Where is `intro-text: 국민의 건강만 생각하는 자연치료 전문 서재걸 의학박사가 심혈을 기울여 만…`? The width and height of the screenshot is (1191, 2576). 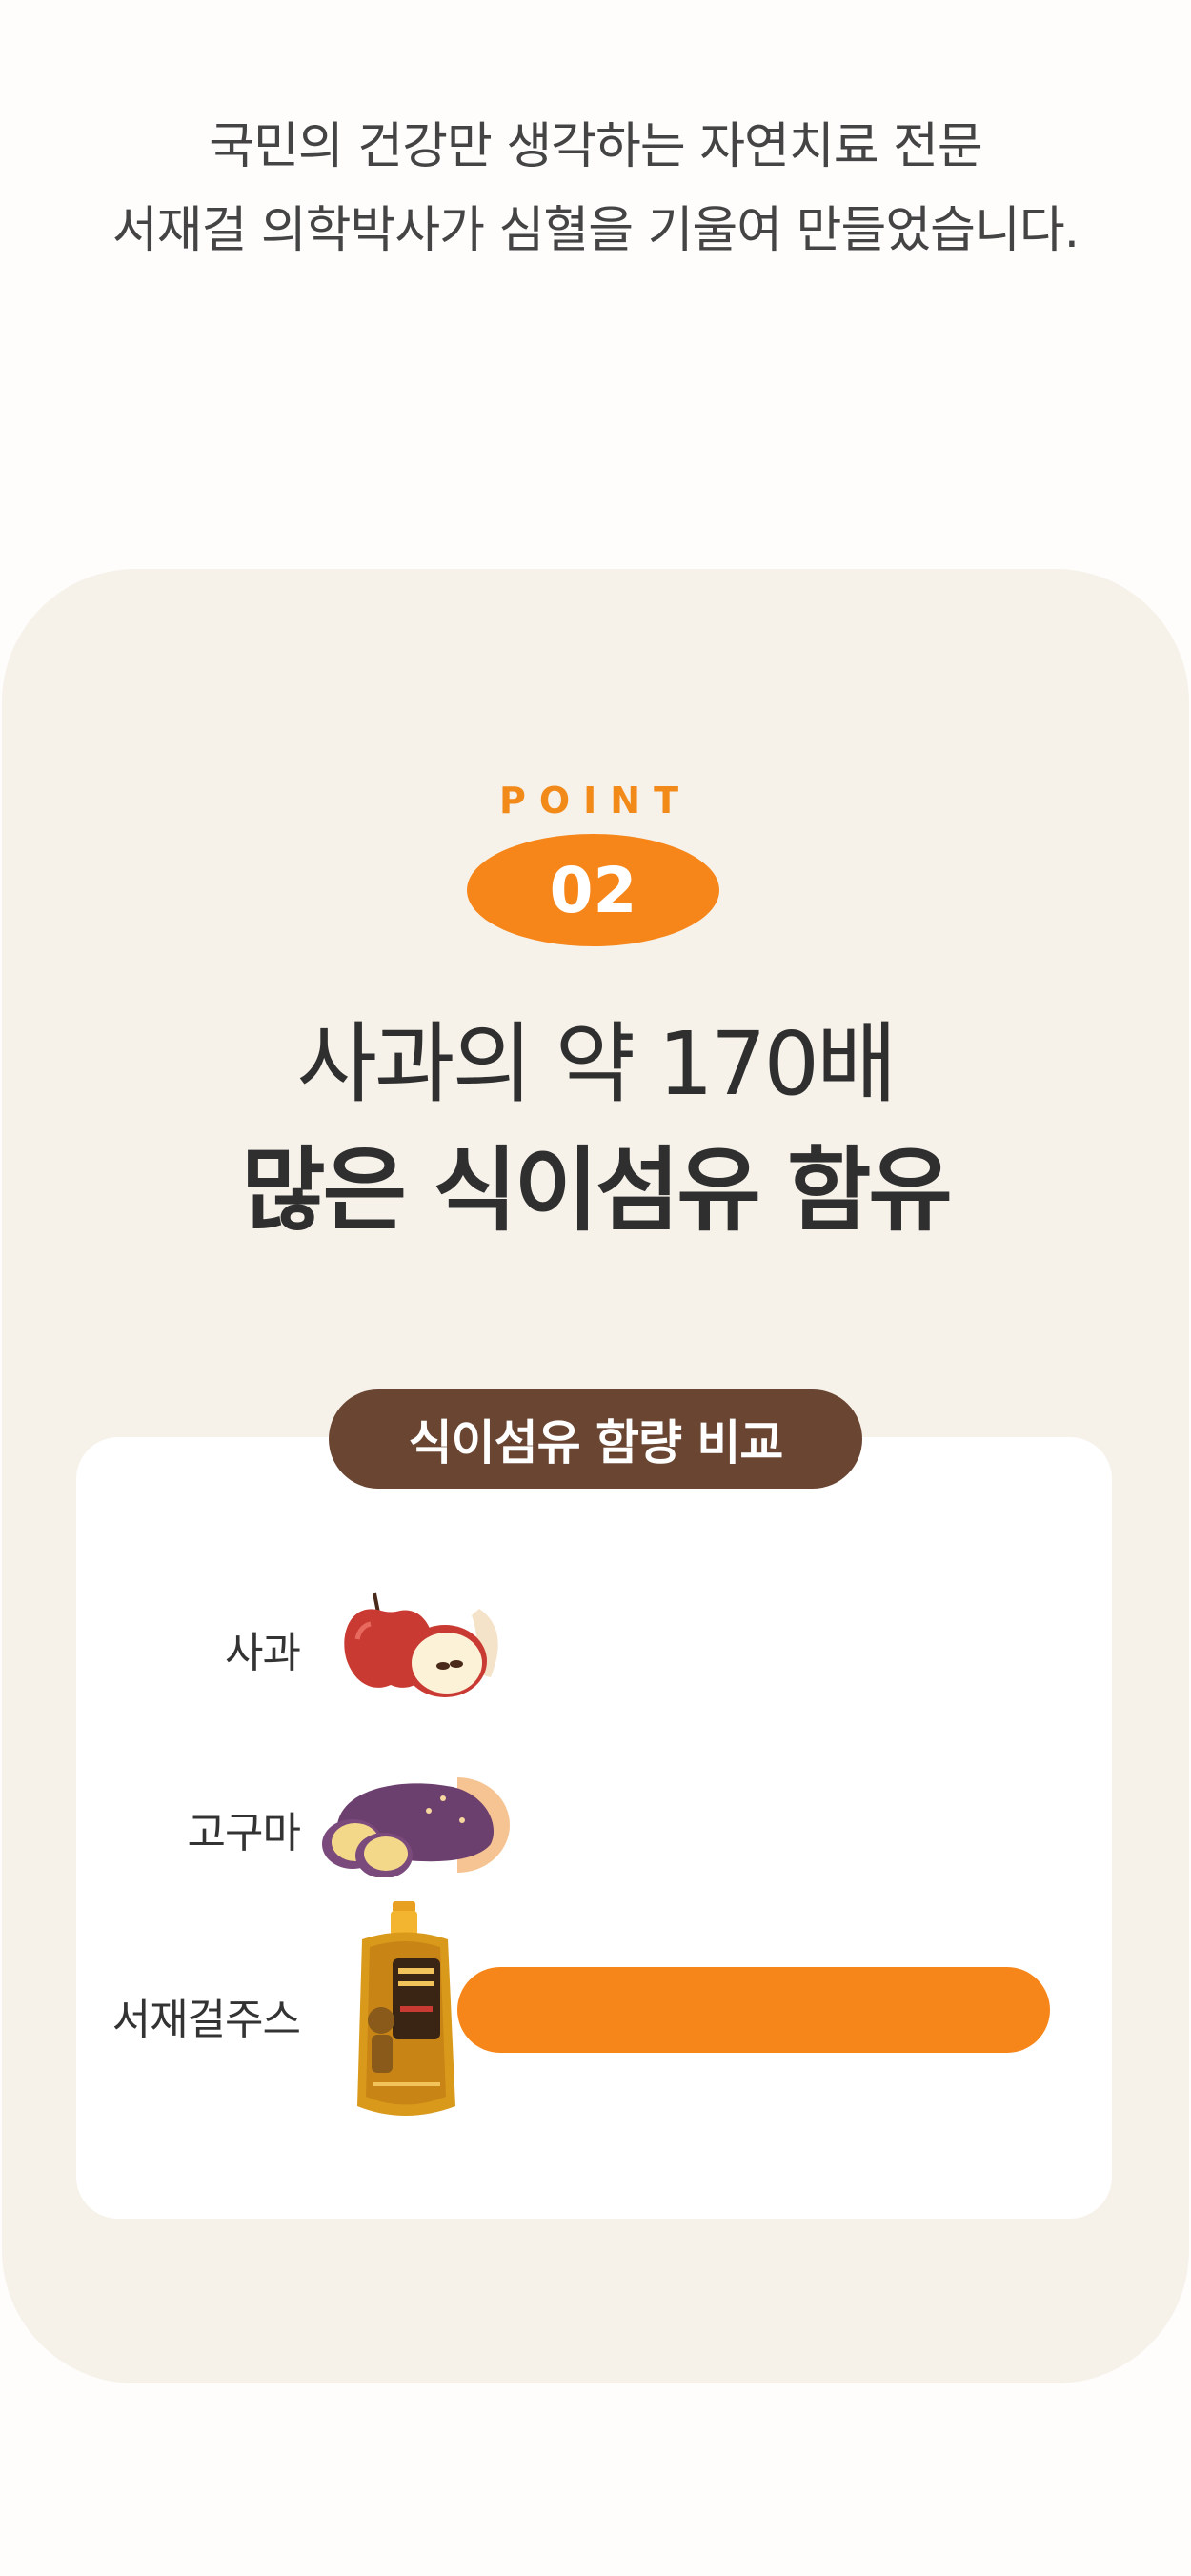
intro-text: 국민의 건강만 생각하는 자연치료 전문 서재걸 의학박사가 심혈을 기울여 만… is located at coordinates (595, 189).